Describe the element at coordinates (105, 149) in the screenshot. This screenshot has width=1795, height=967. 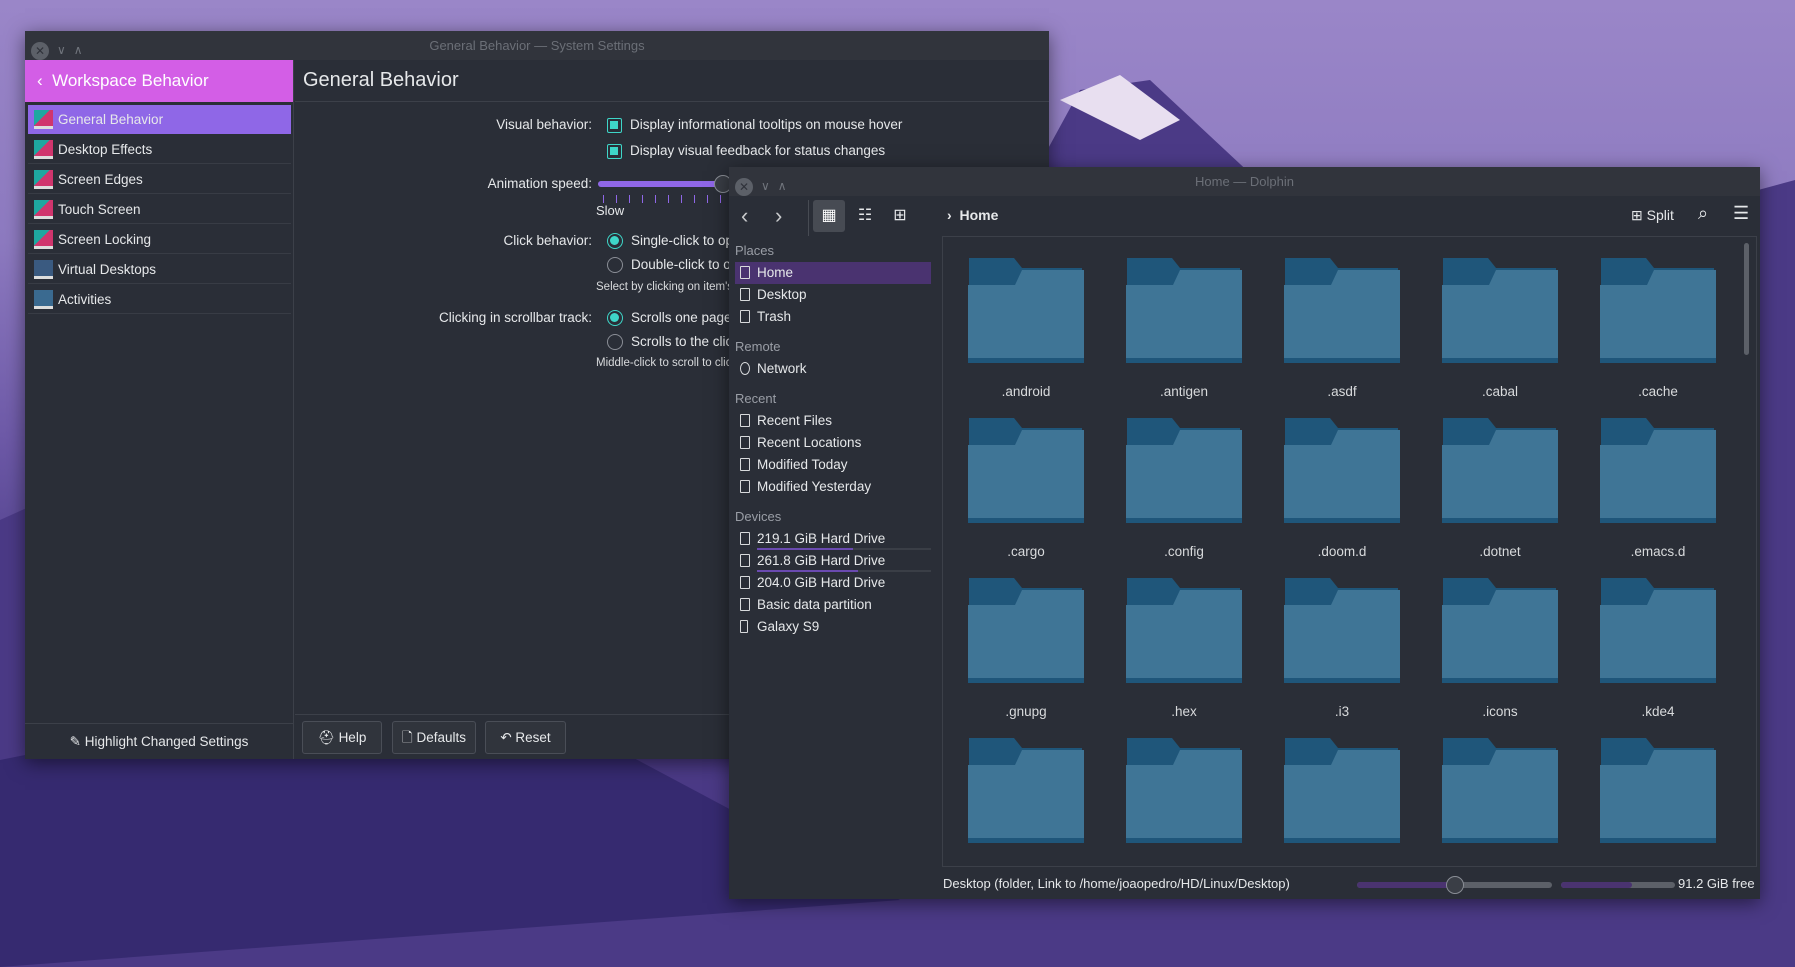
I see `sidebar-item-label: Desktop Effects` at that location.